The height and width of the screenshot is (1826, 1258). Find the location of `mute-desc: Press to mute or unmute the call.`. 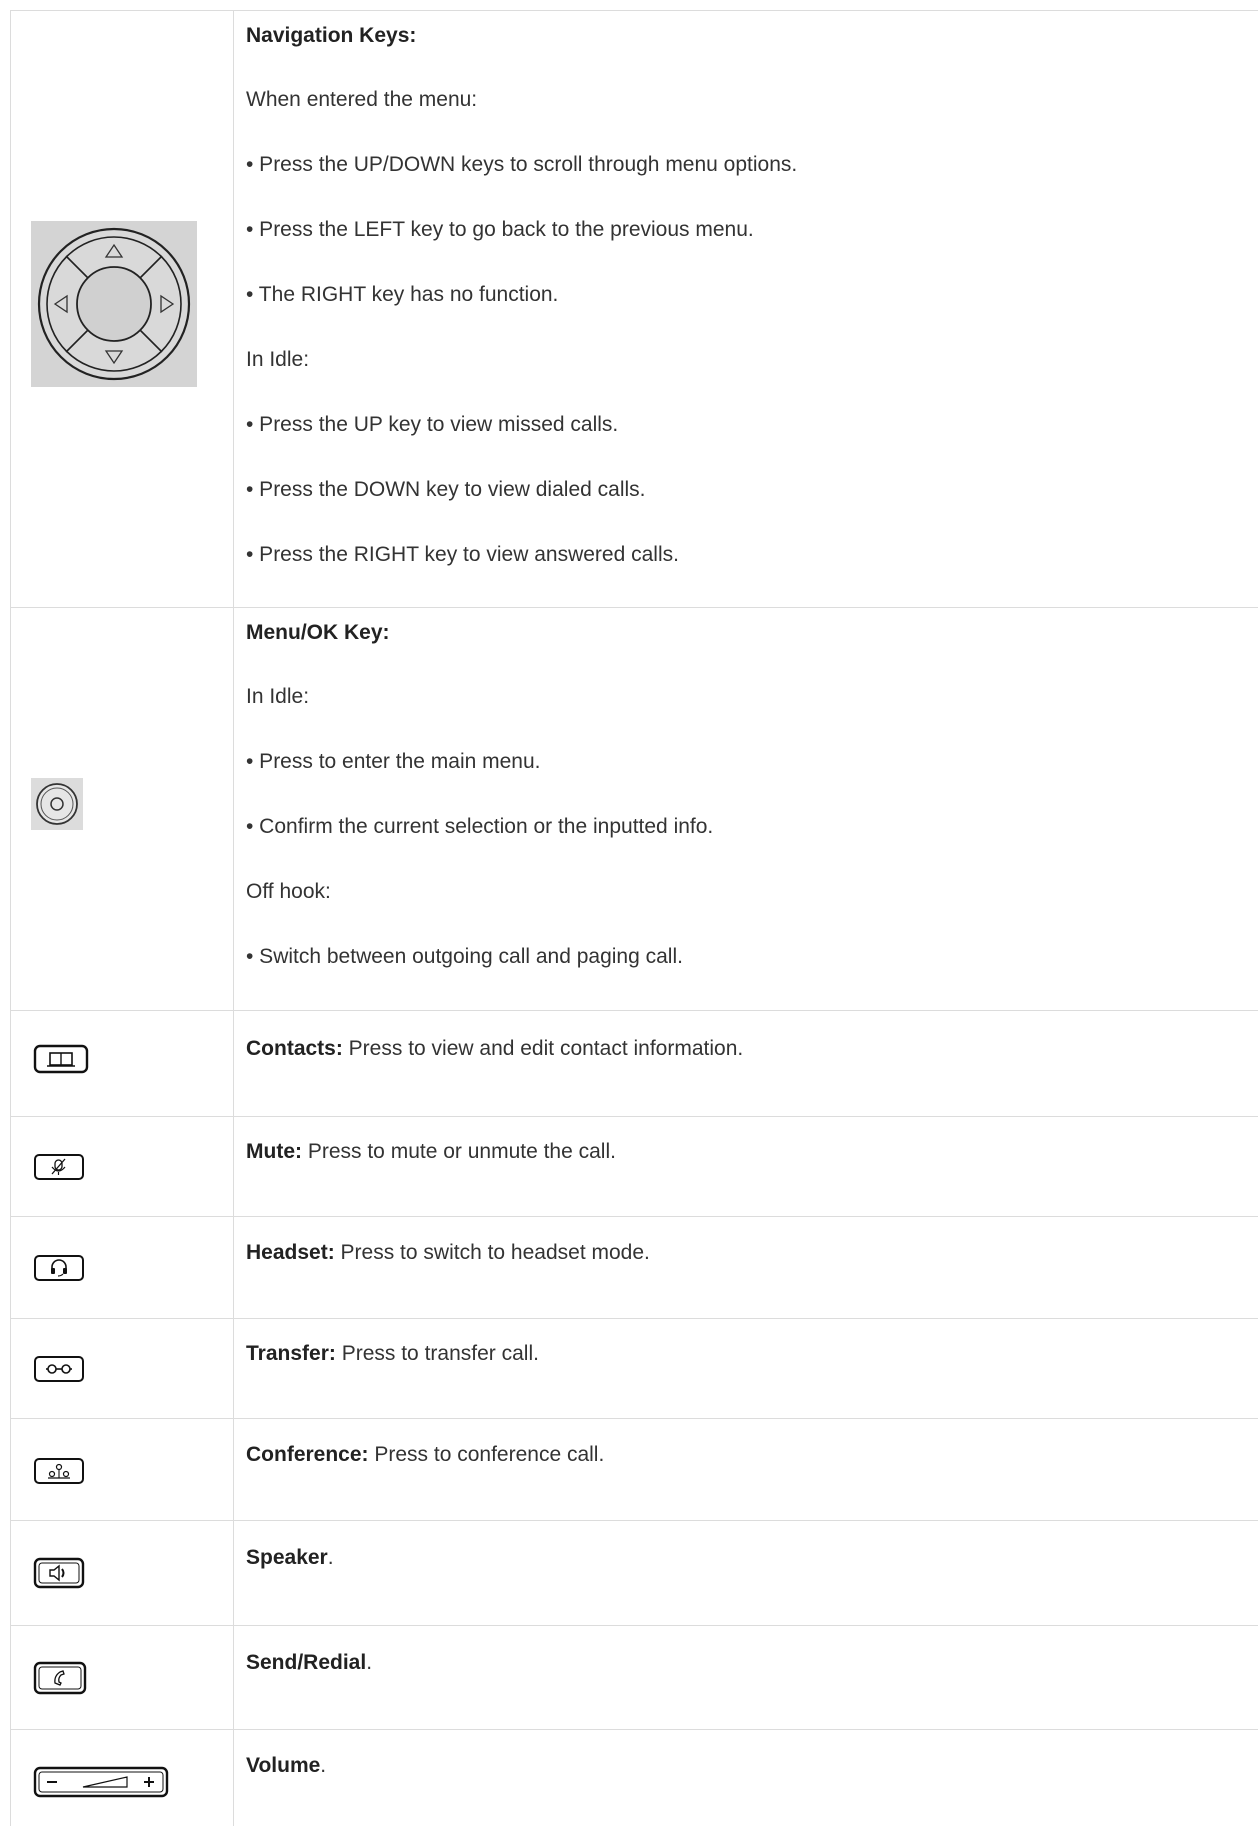

mute-desc: Press to mute or unmute the call. is located at coordinates (459, 1151).